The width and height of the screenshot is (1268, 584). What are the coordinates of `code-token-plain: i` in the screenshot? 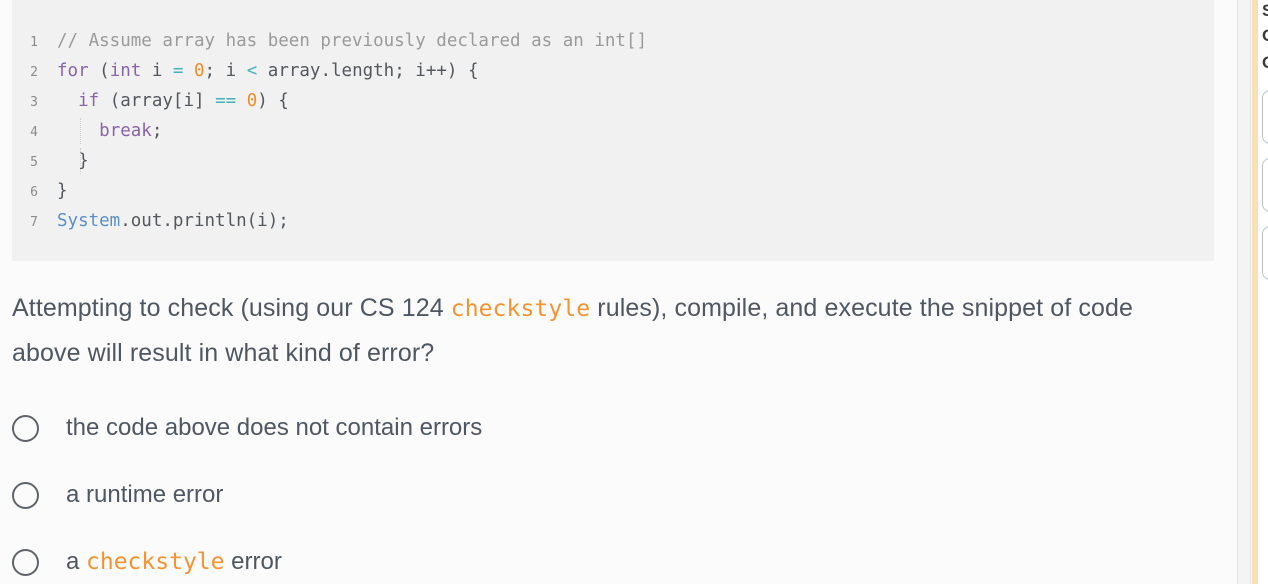 It's located at (157, 71).